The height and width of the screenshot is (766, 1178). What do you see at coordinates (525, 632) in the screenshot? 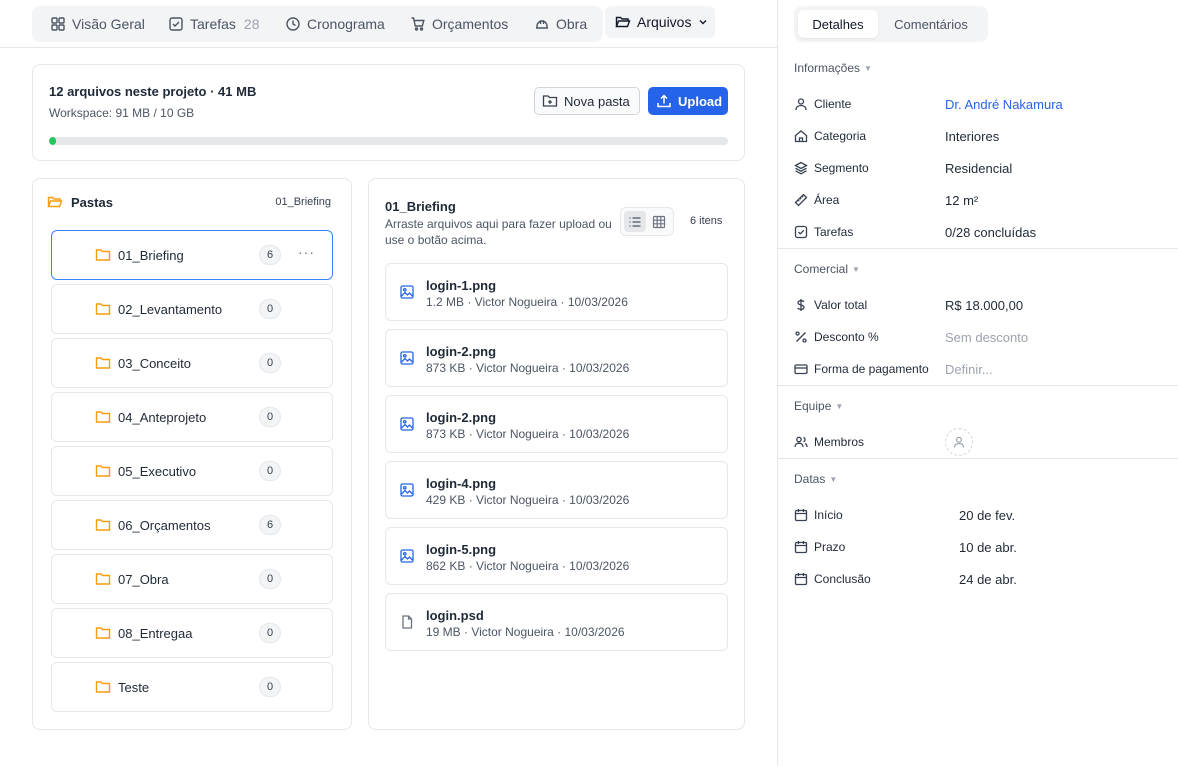
I see `file-meta: 19 MB · Victor Nogueira · 10/03/2026` at bounding box center [525, 632].